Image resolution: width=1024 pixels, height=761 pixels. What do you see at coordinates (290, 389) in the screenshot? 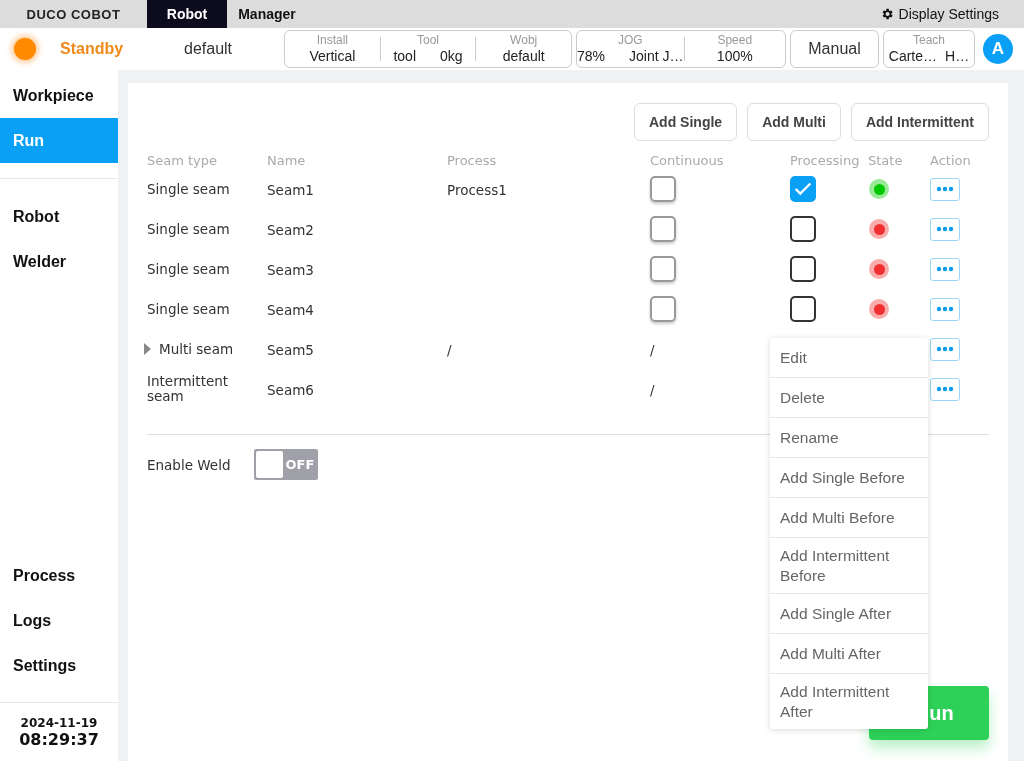
I see `table-cell: Seam6` at bounding box center [290, 389].